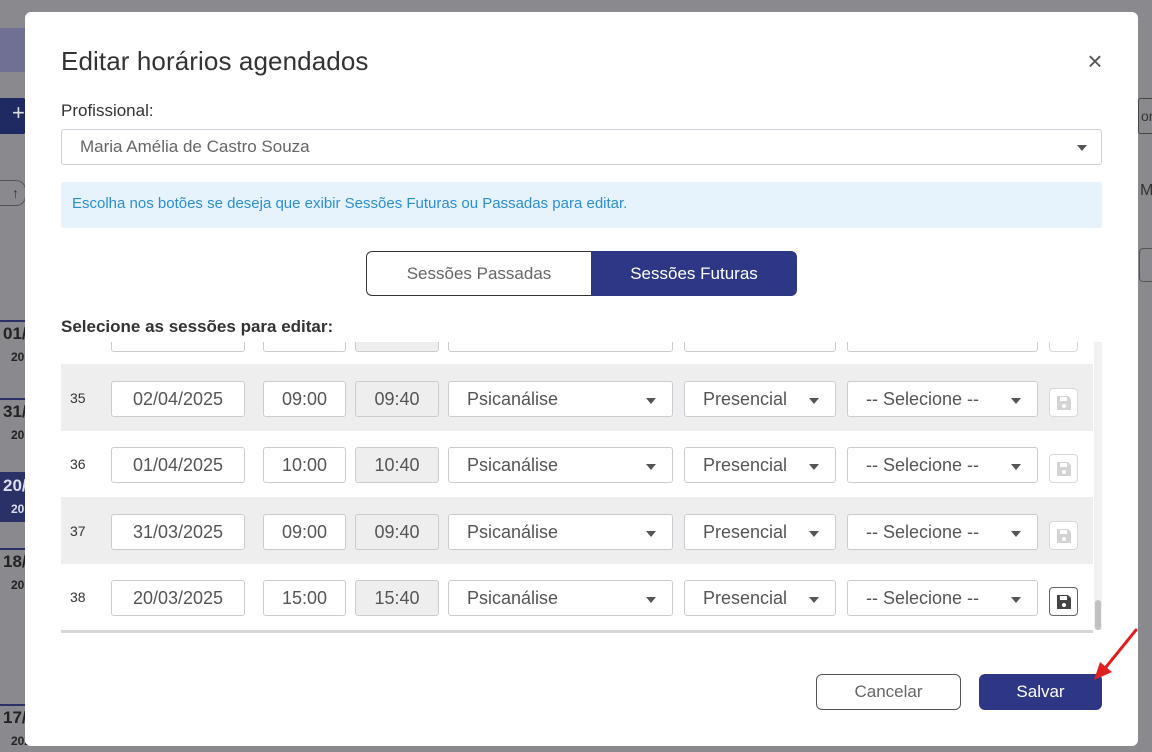 This screenshot has height=752, width=1152. Describe the element at coordinates (577, 631) in the screenshot. I see `list-bottom-divider` at that location.